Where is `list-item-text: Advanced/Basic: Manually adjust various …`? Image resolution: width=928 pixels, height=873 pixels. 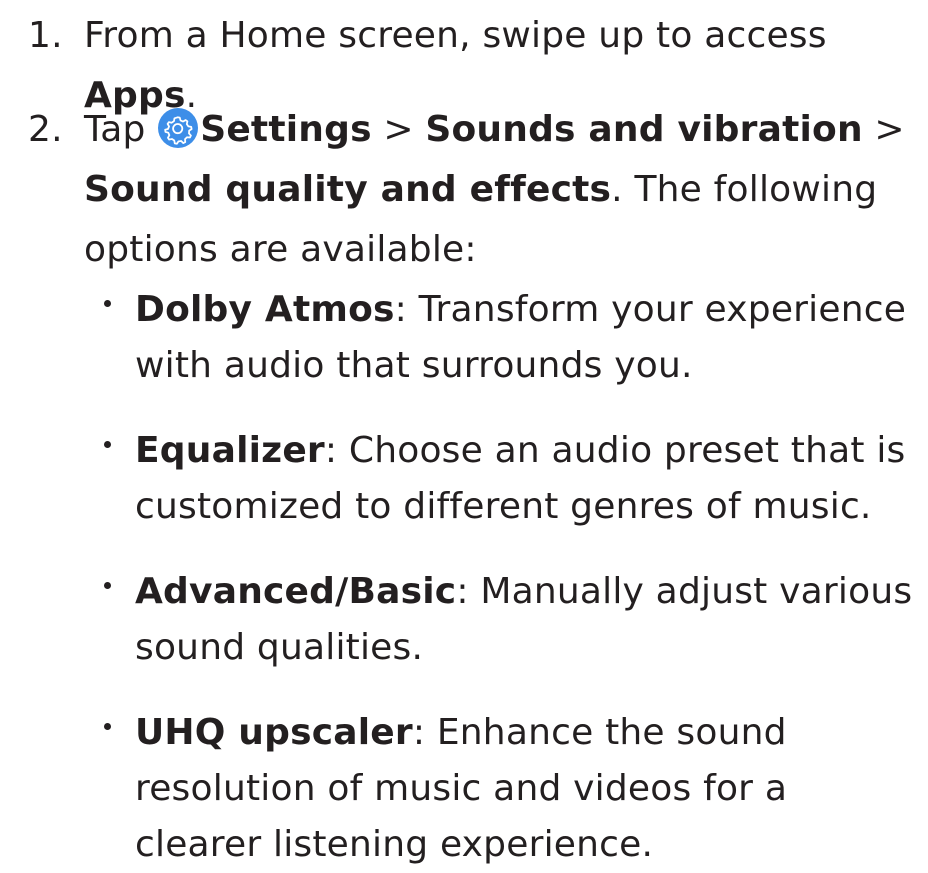 list-item-text: Advanced/Basic: Manually adjust various … is located at coordinates (529, 620).